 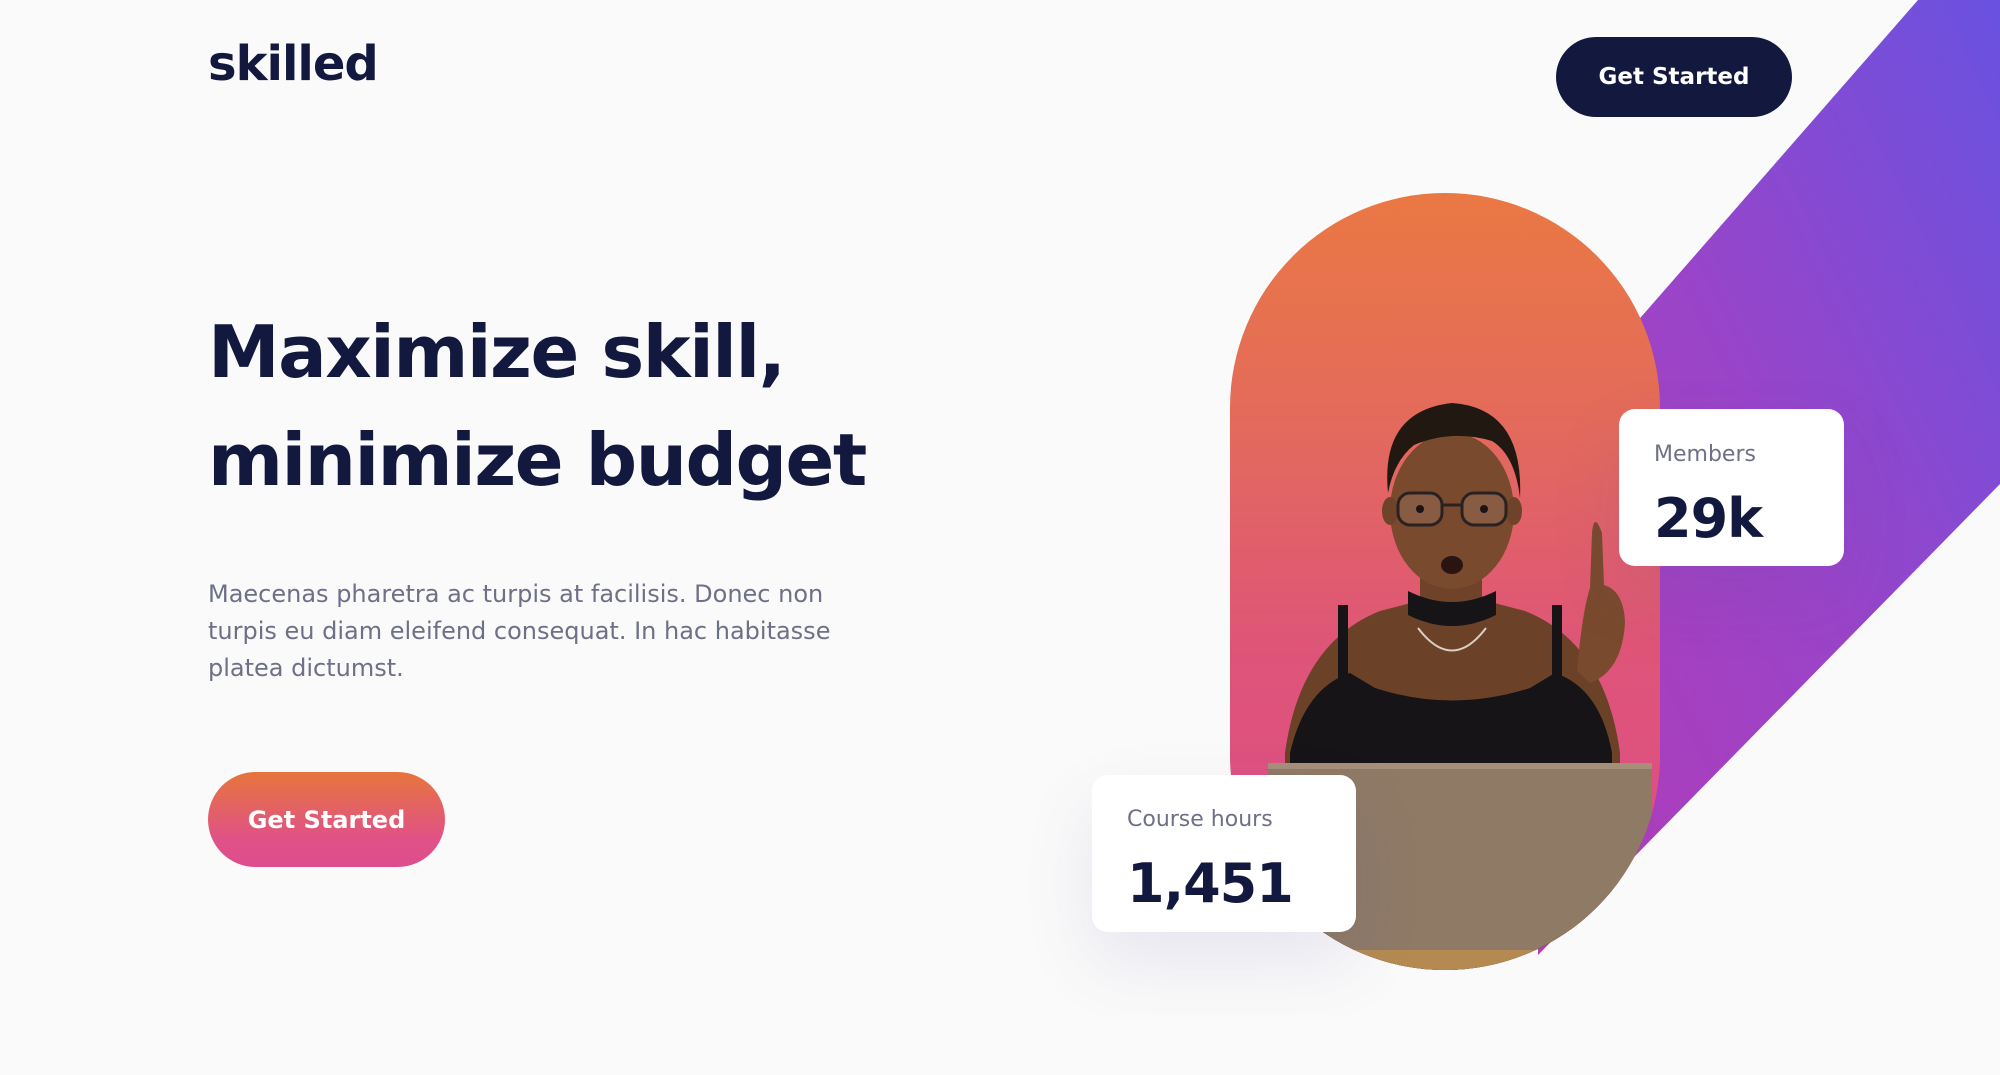 What do you see at coordinates (537, 460) in the screenshot?
I see `hero-title-line-2: minimize budget` at bounding box center [537, 460].